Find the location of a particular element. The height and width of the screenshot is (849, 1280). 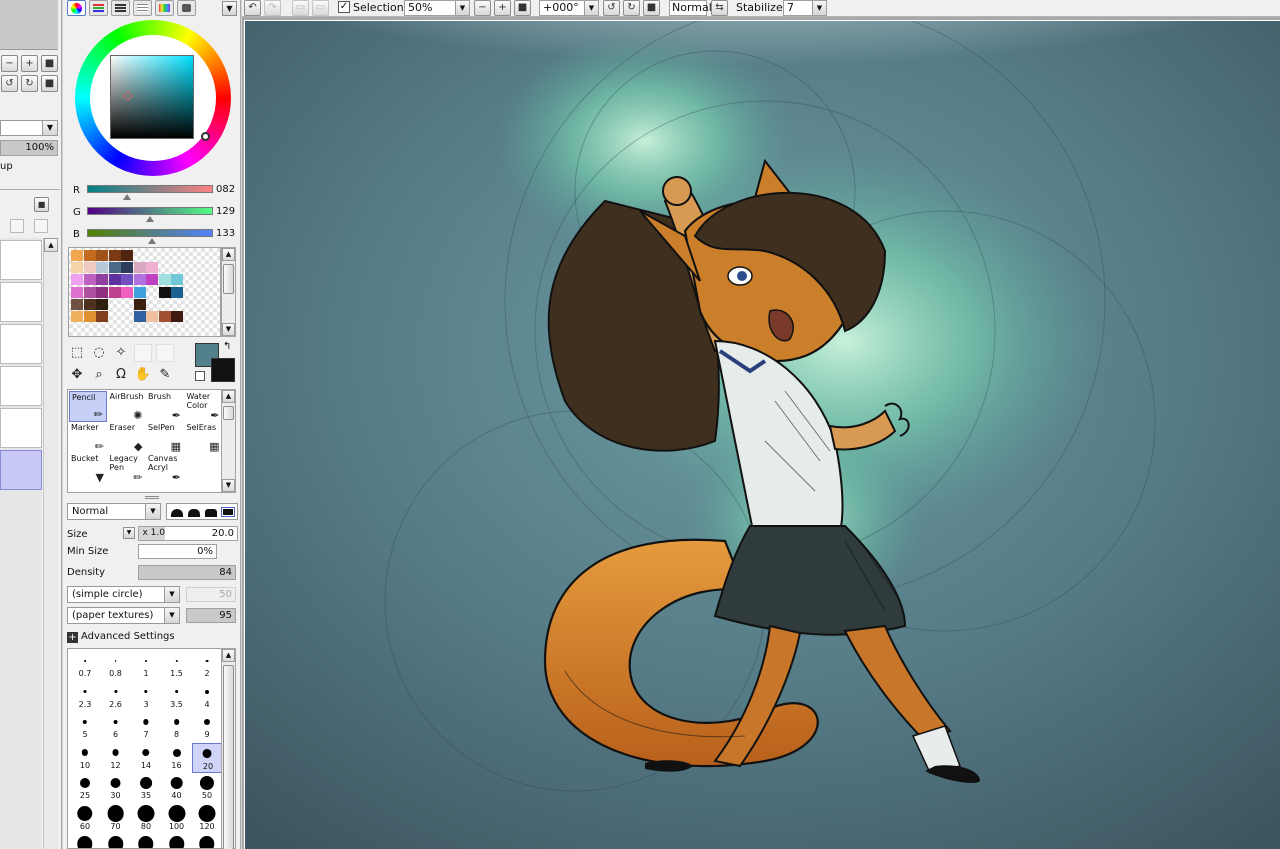

brush-size-cell: 80 is located at coordinates (146, 819).